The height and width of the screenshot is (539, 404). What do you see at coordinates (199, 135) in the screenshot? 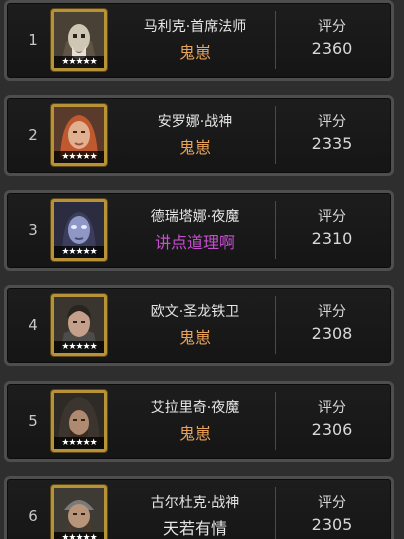
I see `leaderboard-row: 2 ★★★★★ 安罗娜·战神 鬼崽 评分 2335` at bounding box center [199, 135].